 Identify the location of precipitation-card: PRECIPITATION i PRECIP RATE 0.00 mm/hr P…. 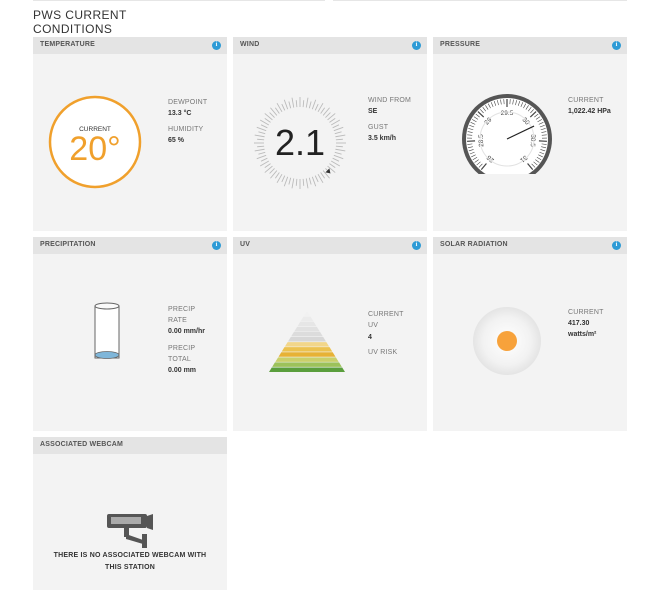
(130, 334).